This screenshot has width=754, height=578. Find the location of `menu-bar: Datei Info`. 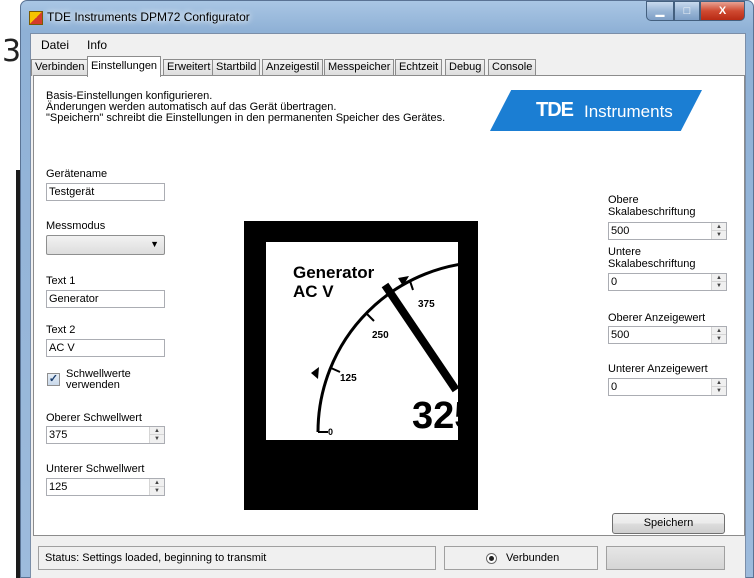

menu-bar: Datei Info is located at coordinates (388, 45).